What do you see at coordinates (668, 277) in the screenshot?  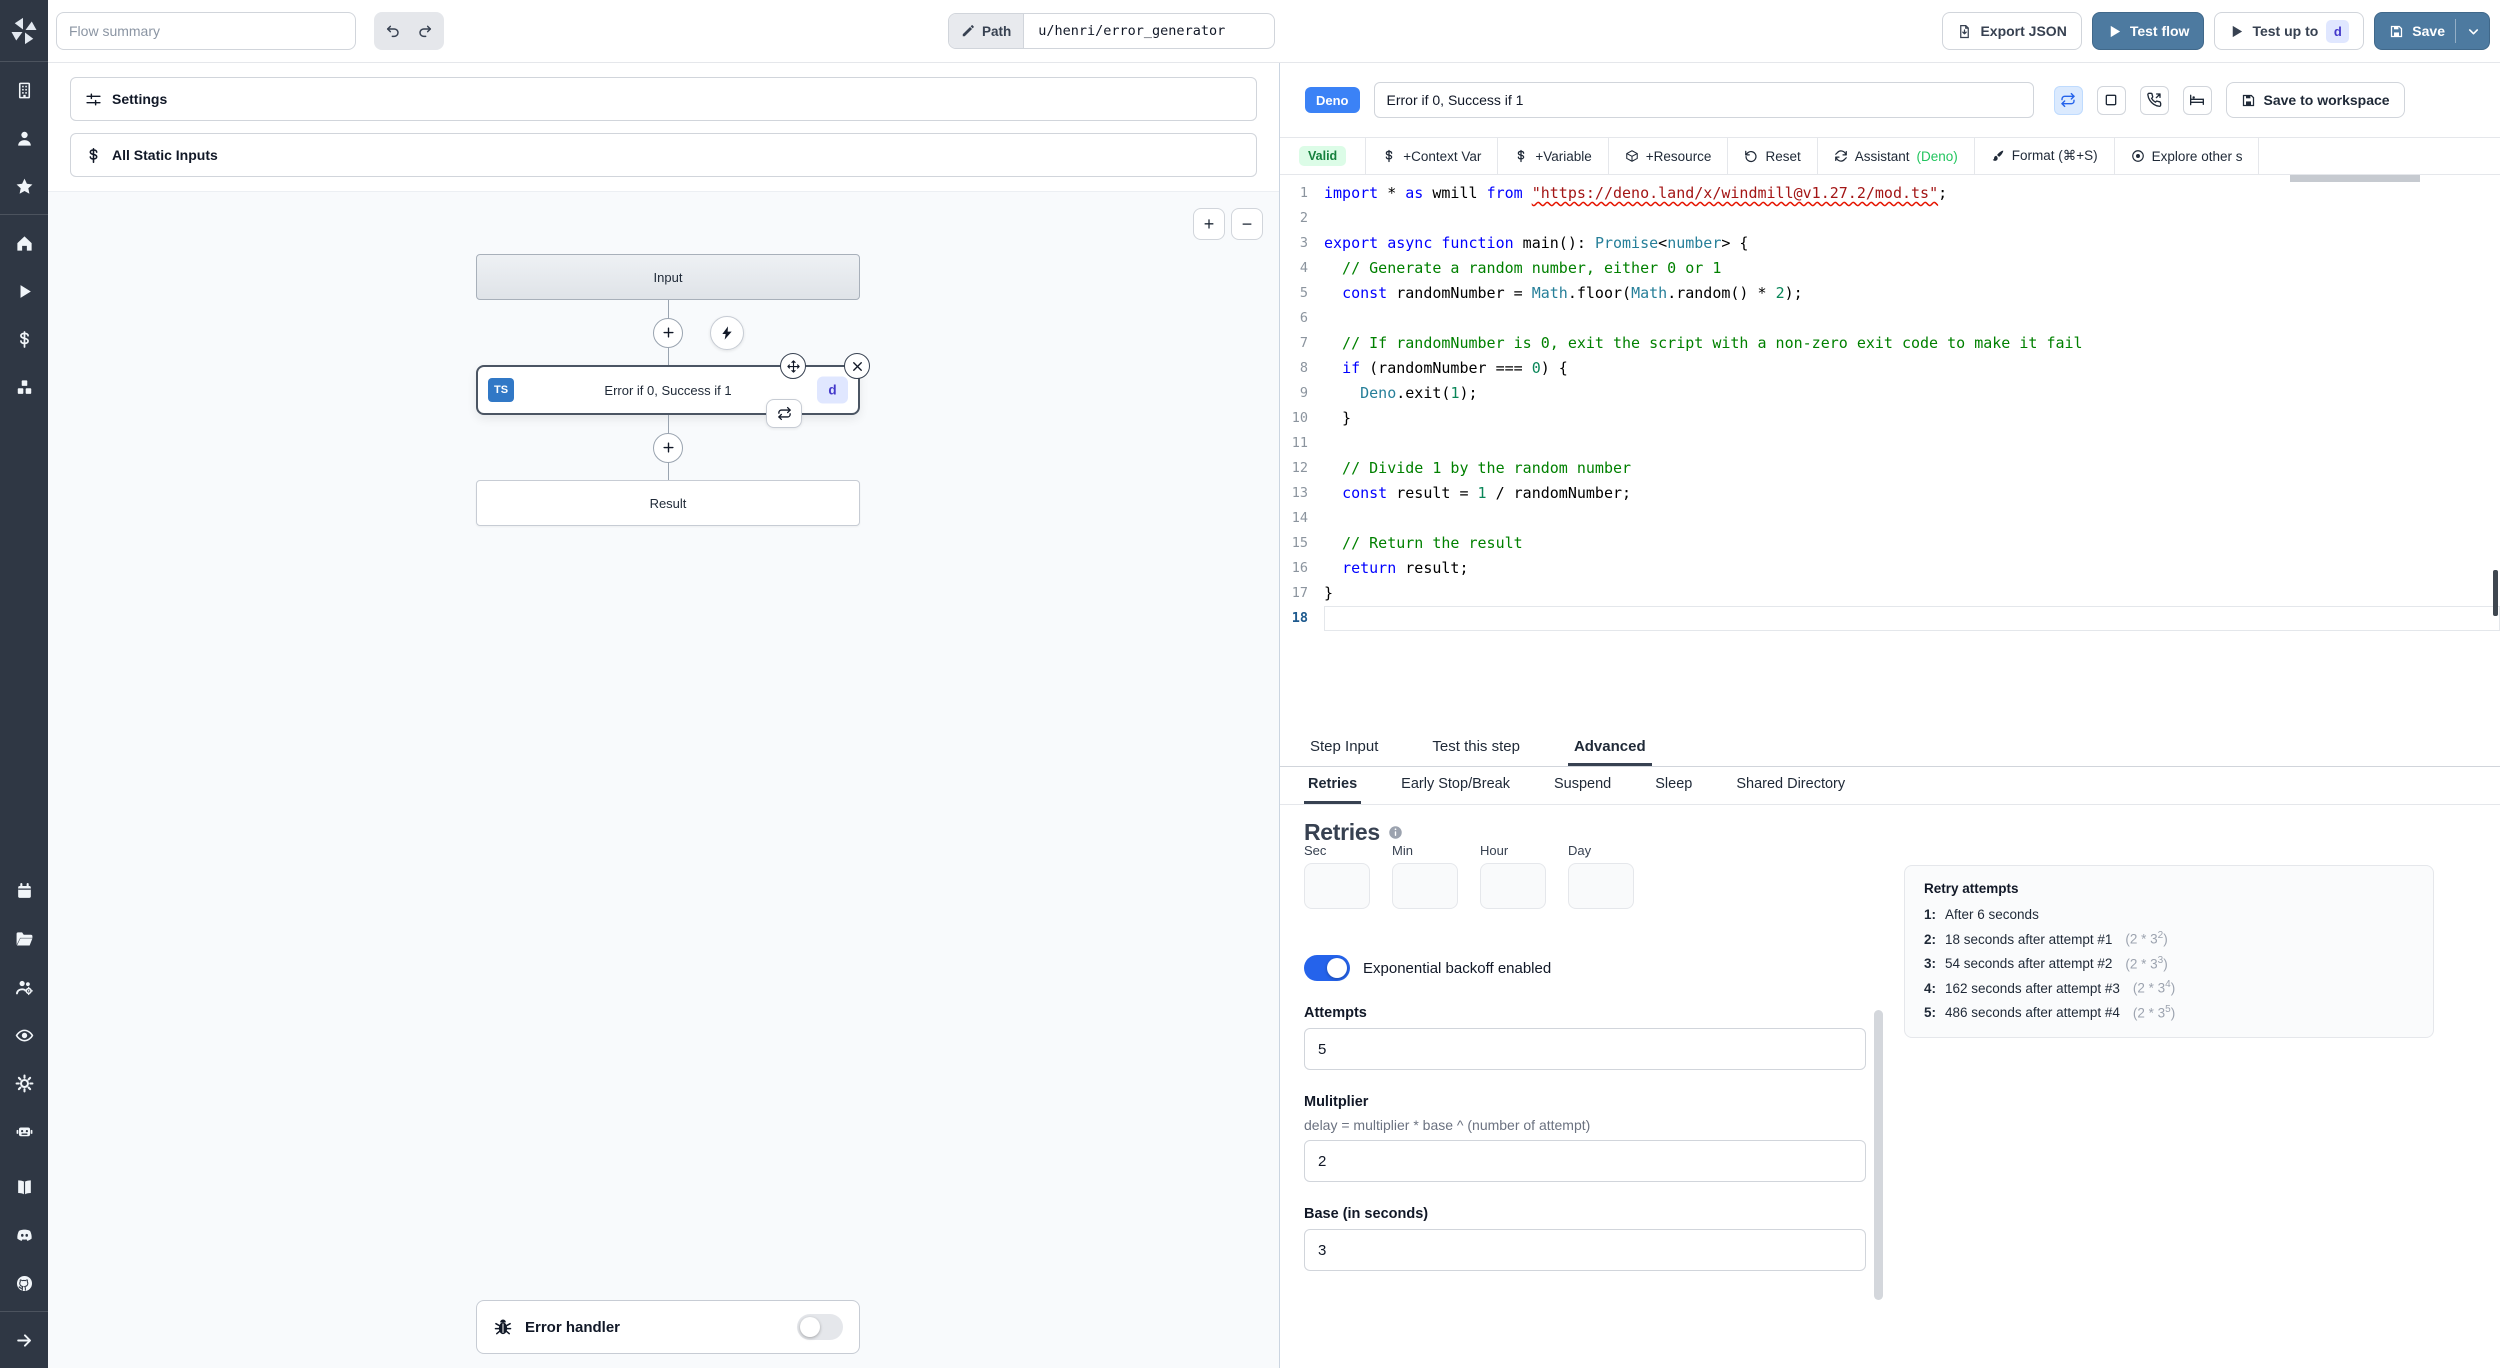 I see `input-node: Input` at bounding box center [668, 277].